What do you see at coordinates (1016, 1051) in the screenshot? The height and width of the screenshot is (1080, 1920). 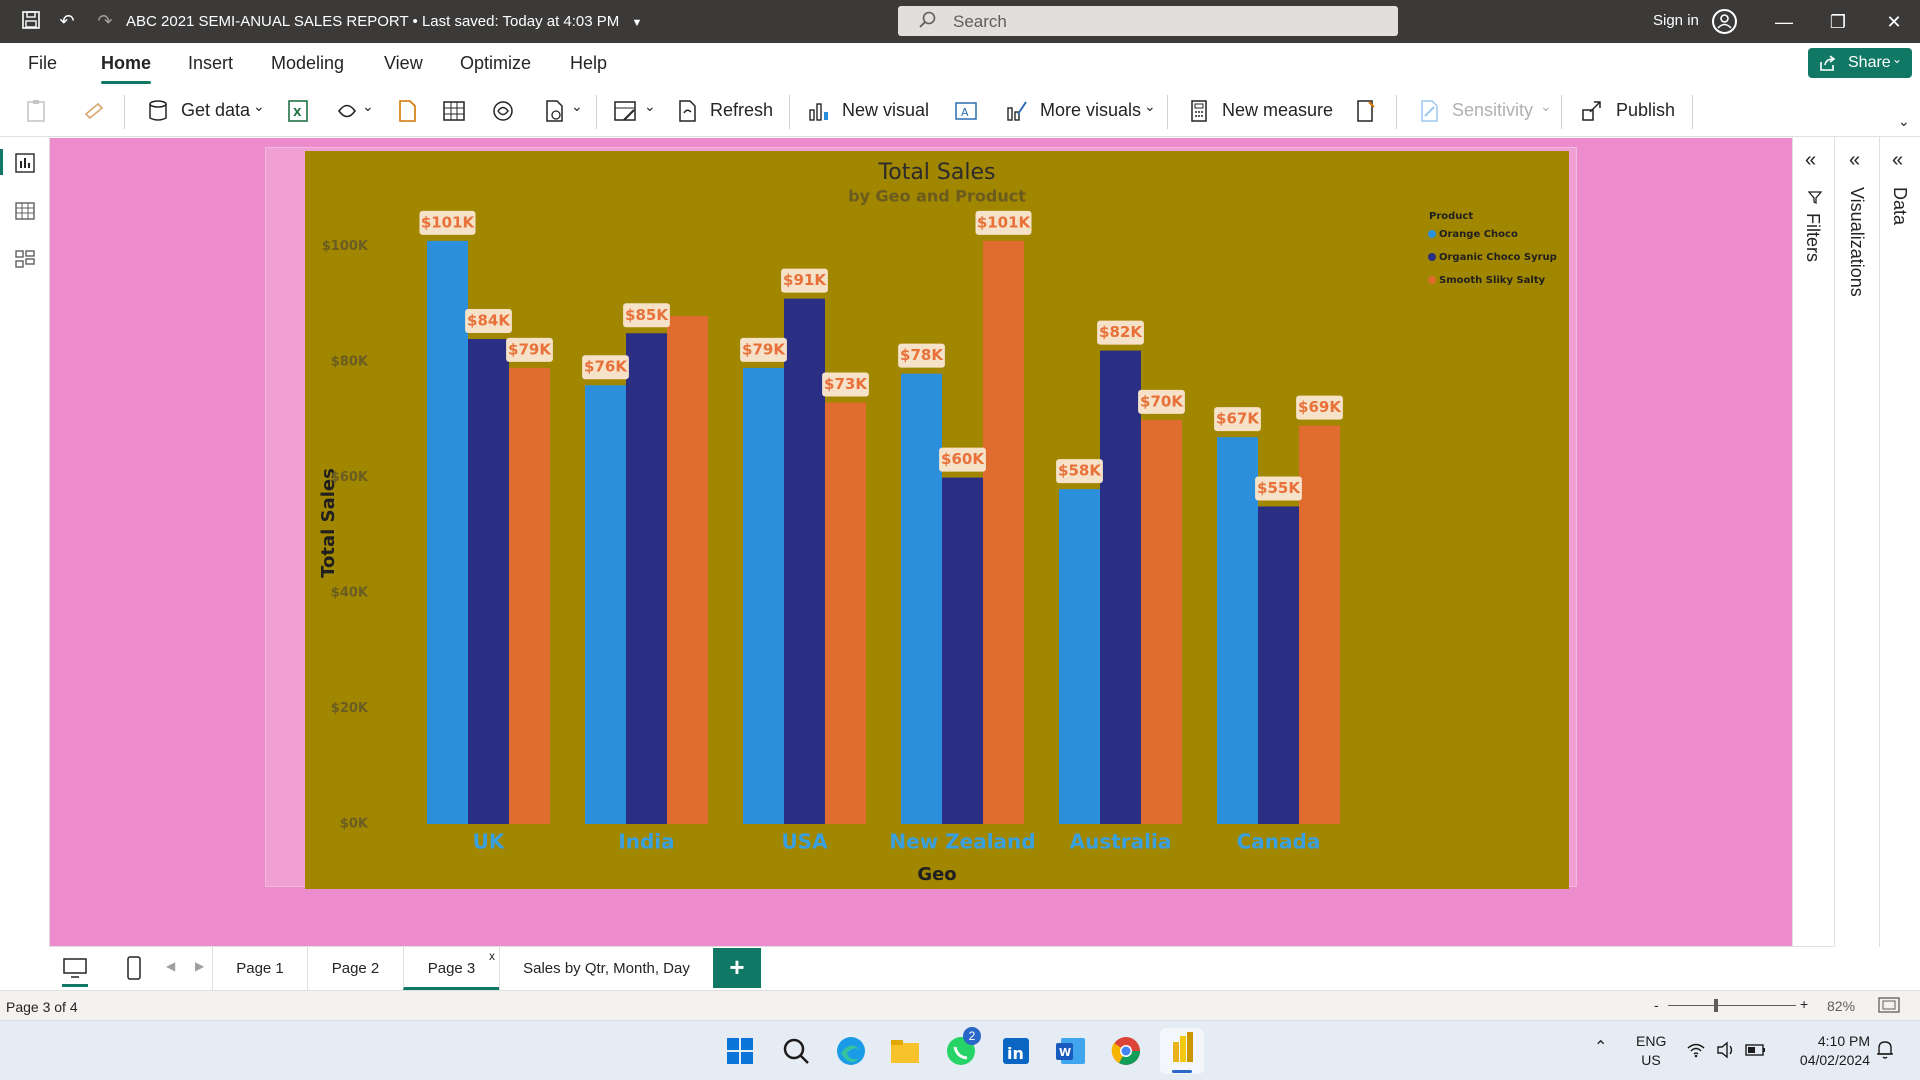 I see `linkedin-icon: in` at bounding box center [1016, 1051].